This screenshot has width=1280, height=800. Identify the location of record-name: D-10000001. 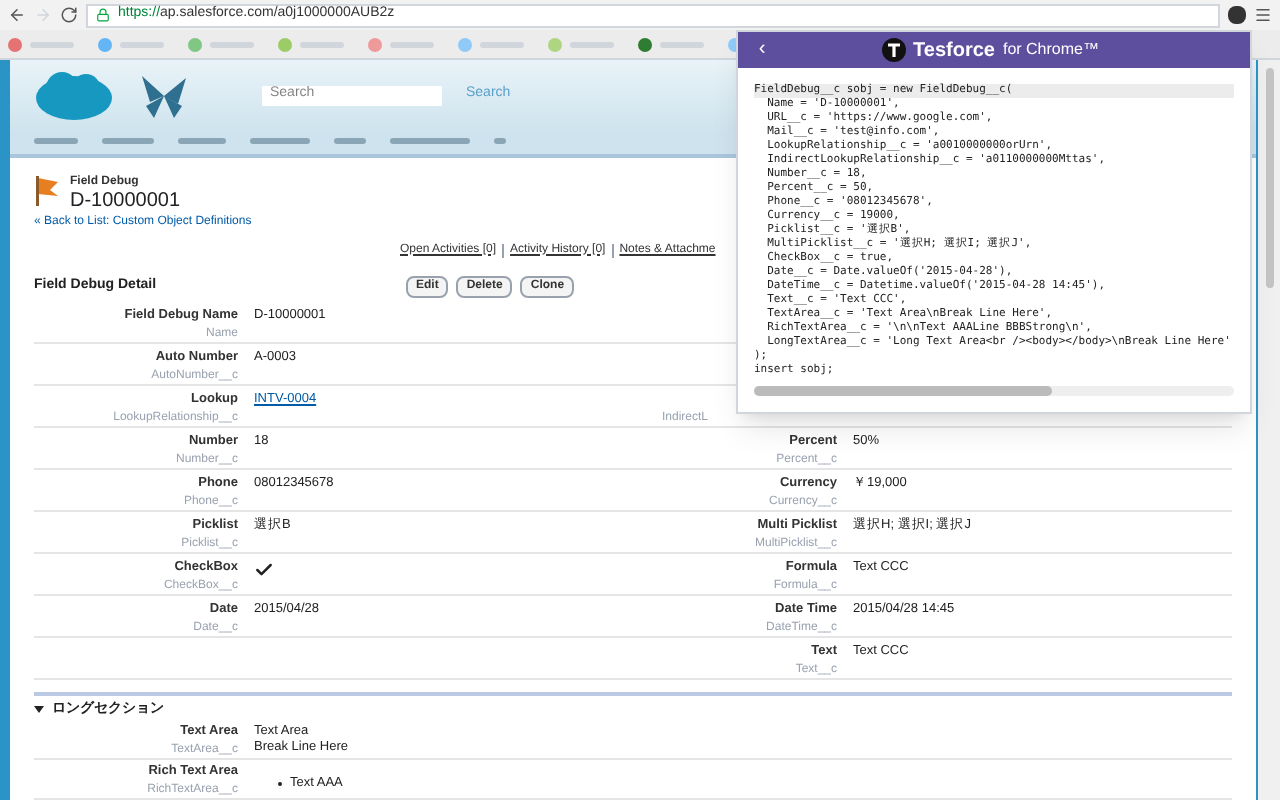
(125, 201).